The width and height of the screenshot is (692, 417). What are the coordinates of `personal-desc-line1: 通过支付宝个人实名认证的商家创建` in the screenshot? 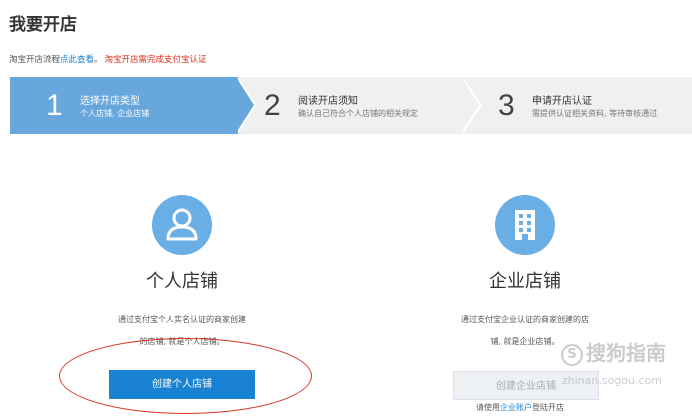 It's located at (182, 319).